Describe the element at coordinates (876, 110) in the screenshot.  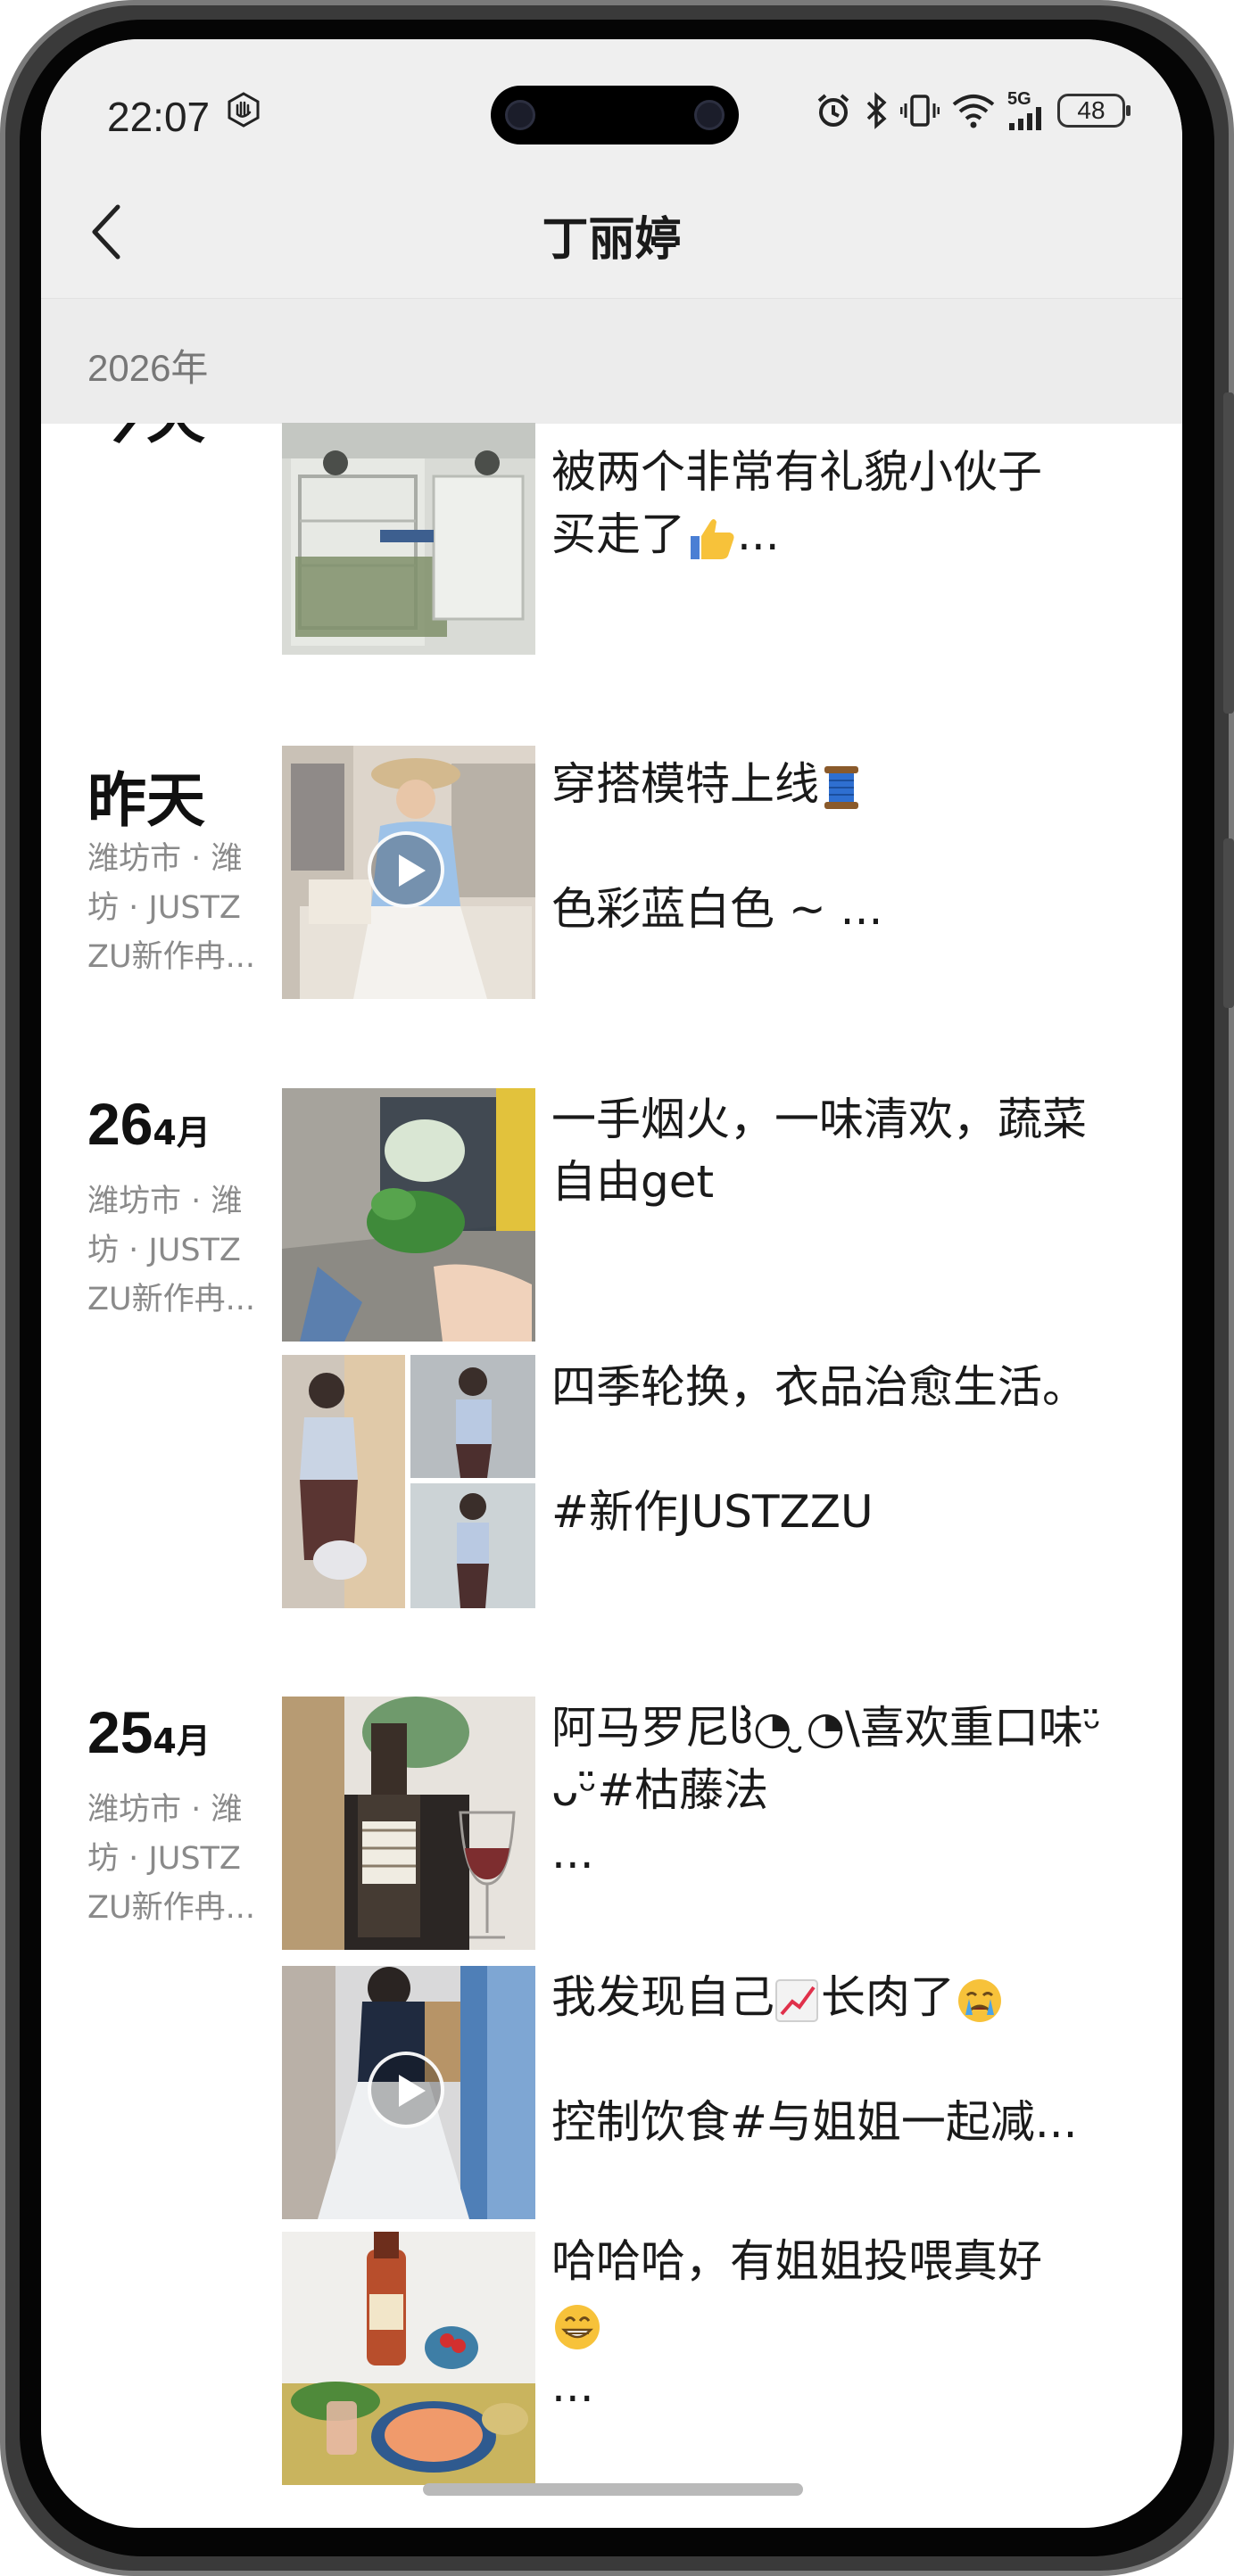
I see `bluetooth-icon` at that location.